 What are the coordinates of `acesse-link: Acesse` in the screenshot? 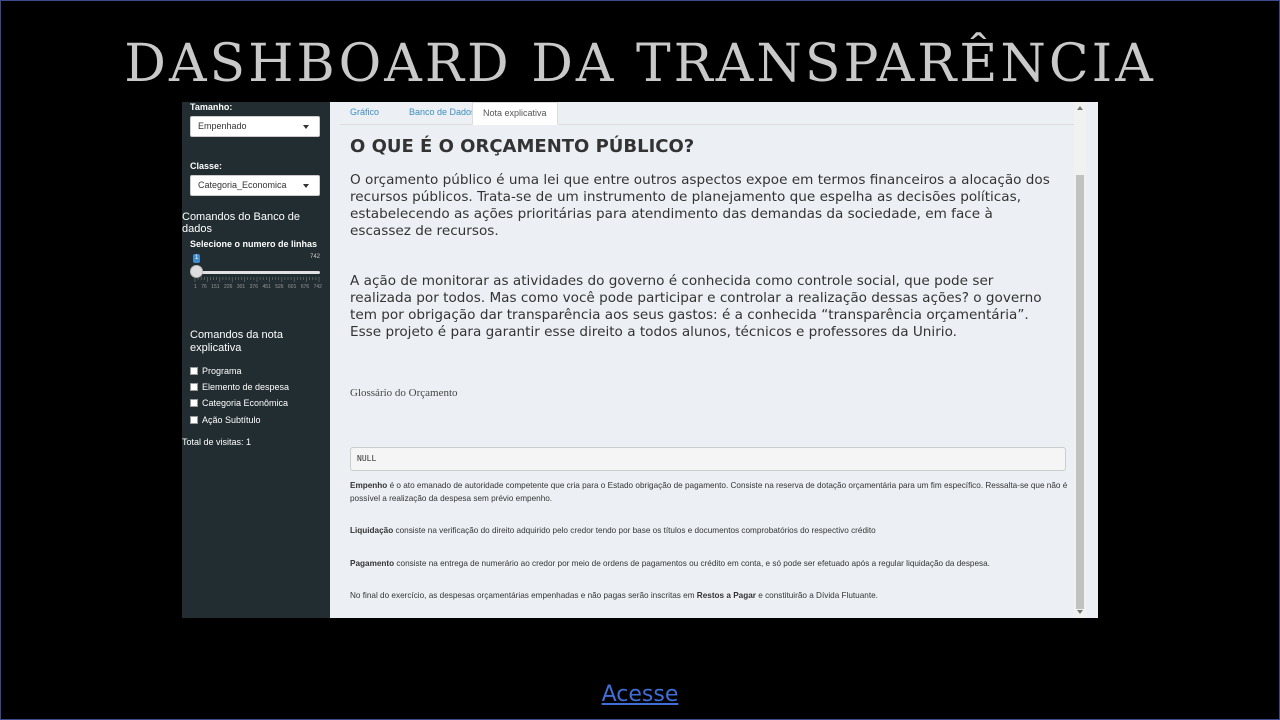 It's located at (640, 694).